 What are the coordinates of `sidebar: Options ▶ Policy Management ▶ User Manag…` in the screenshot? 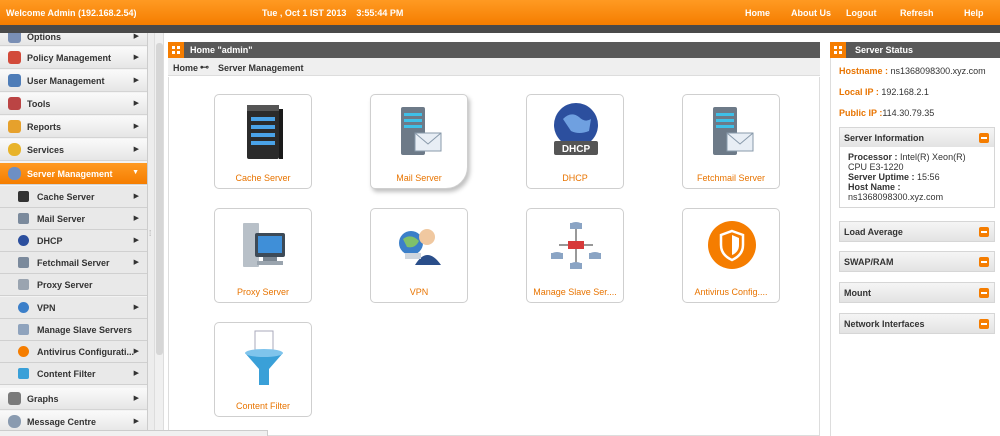 It's located at (74, 234).